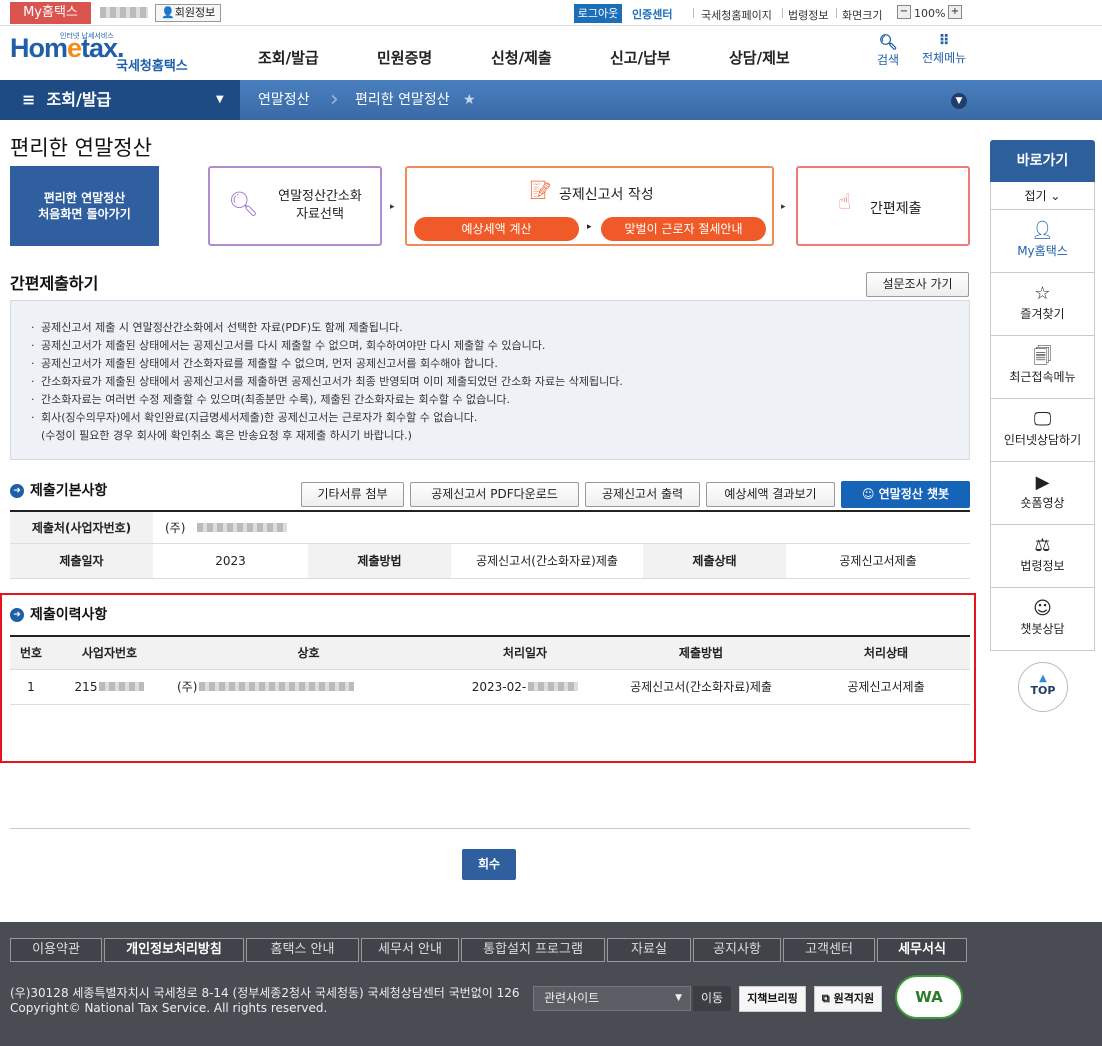 Image resolution: width=1102 pixels, height=1046 pixels. What do you see at coordinates (1042, 367) in the screenshot?
I see `quick-recent: 🗐 최근접속메뉴` at bounding box center [1042, 367].